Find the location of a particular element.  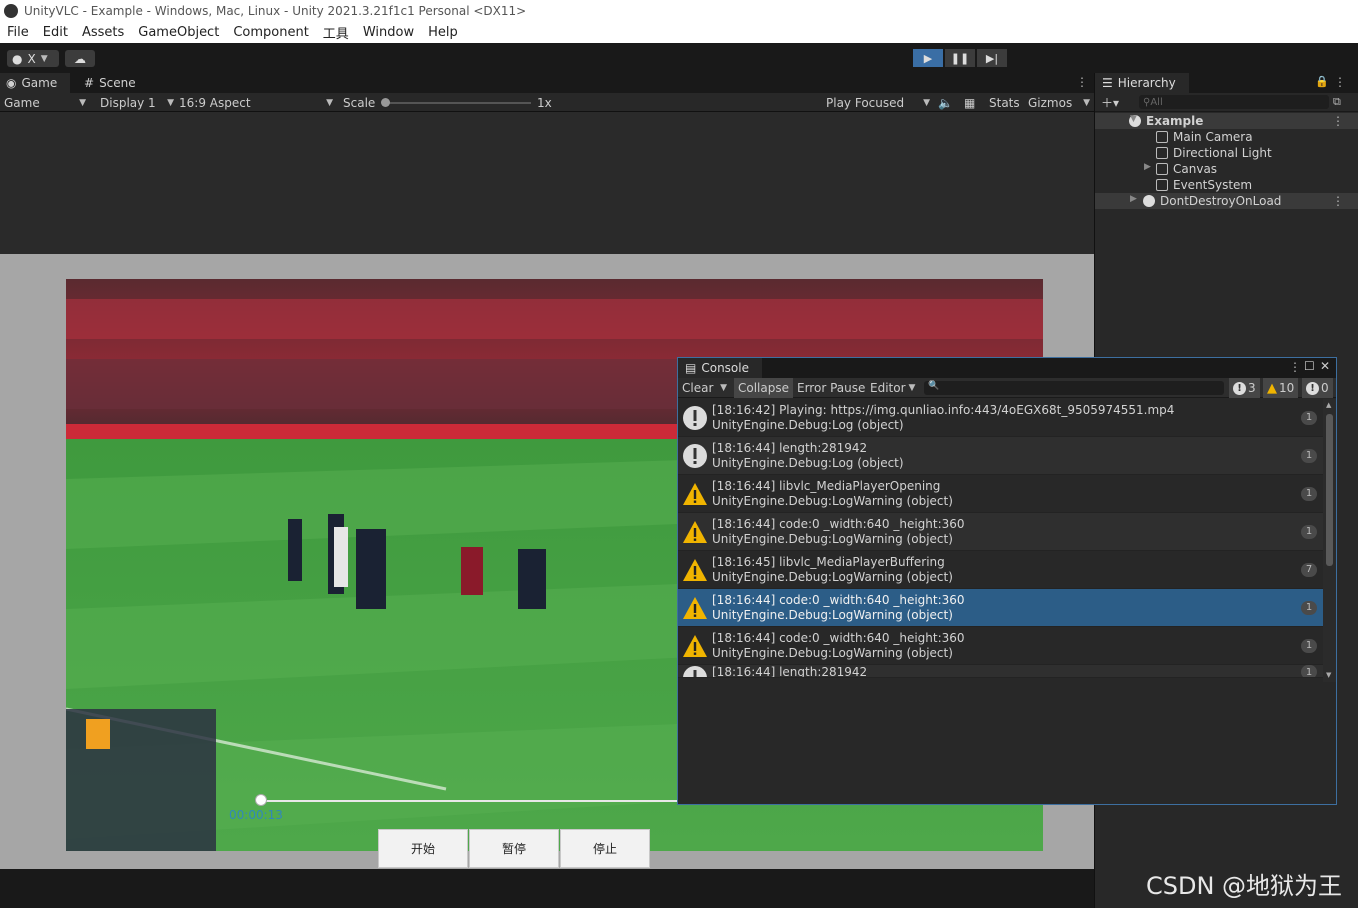

plus-icon: ＋▾ is located at coordinates (1110, 103).